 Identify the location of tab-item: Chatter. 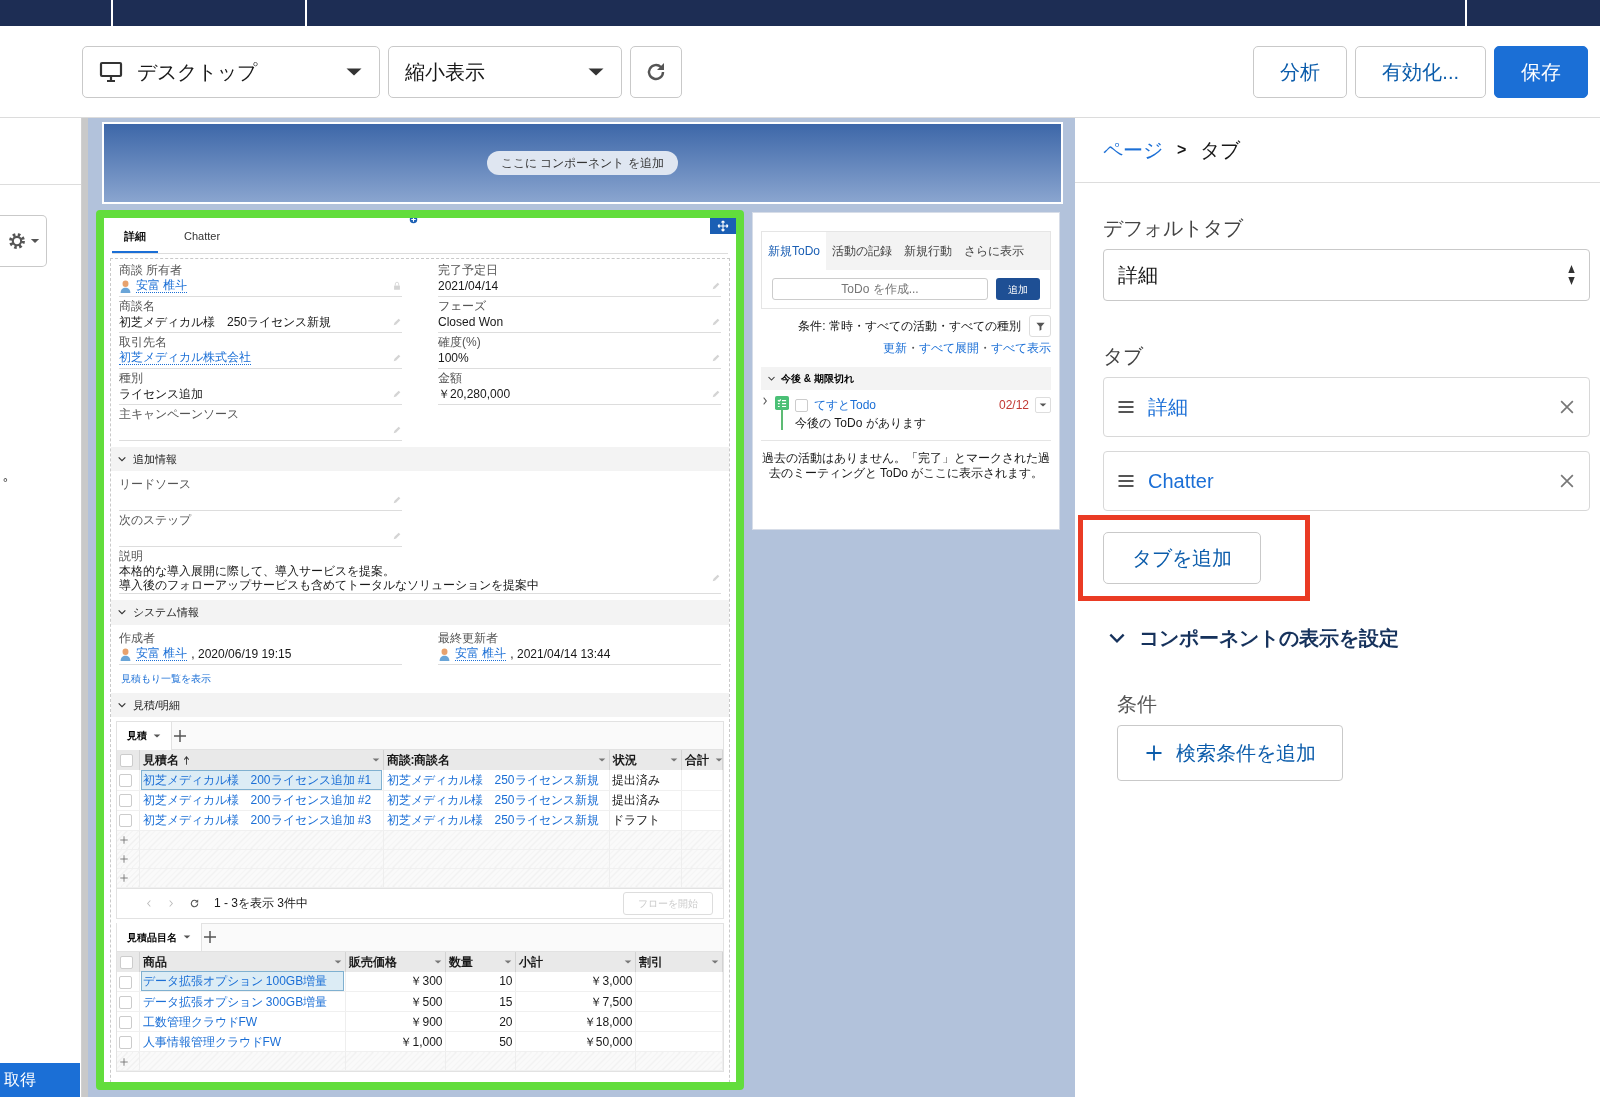
(1346, 481).